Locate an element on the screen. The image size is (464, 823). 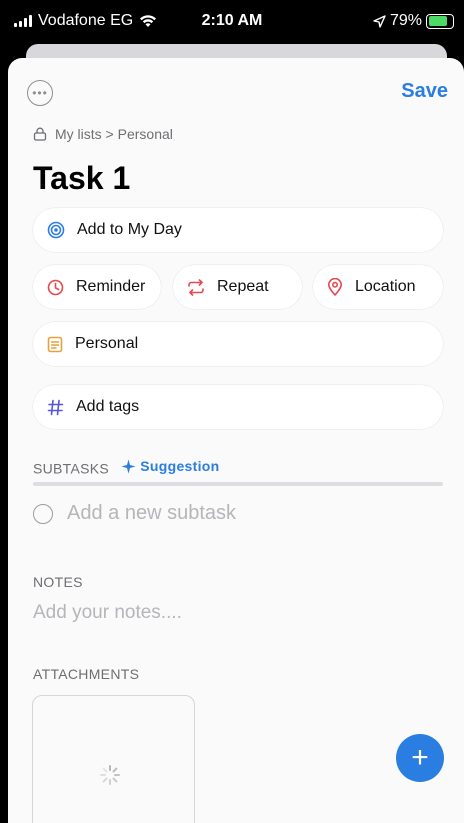
notes-header: NOTES is located at coordinates (58, 582).